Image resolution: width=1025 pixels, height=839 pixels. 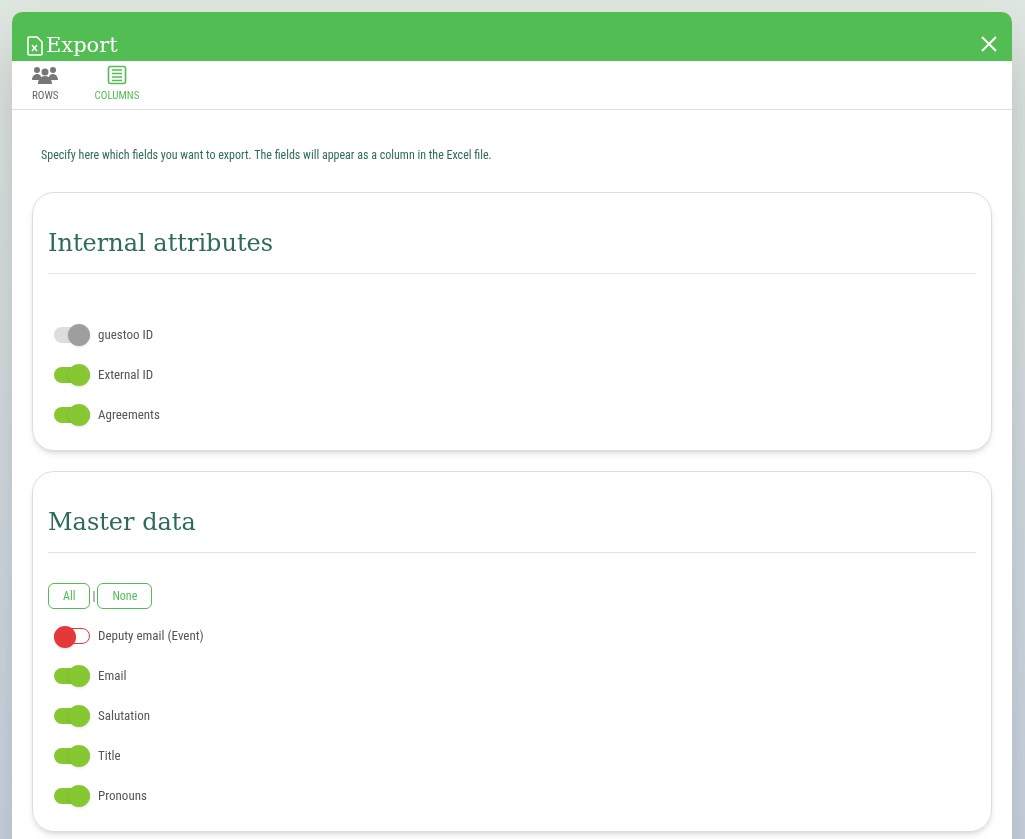 I want to click on close-icon, so click(x=989, y=44).